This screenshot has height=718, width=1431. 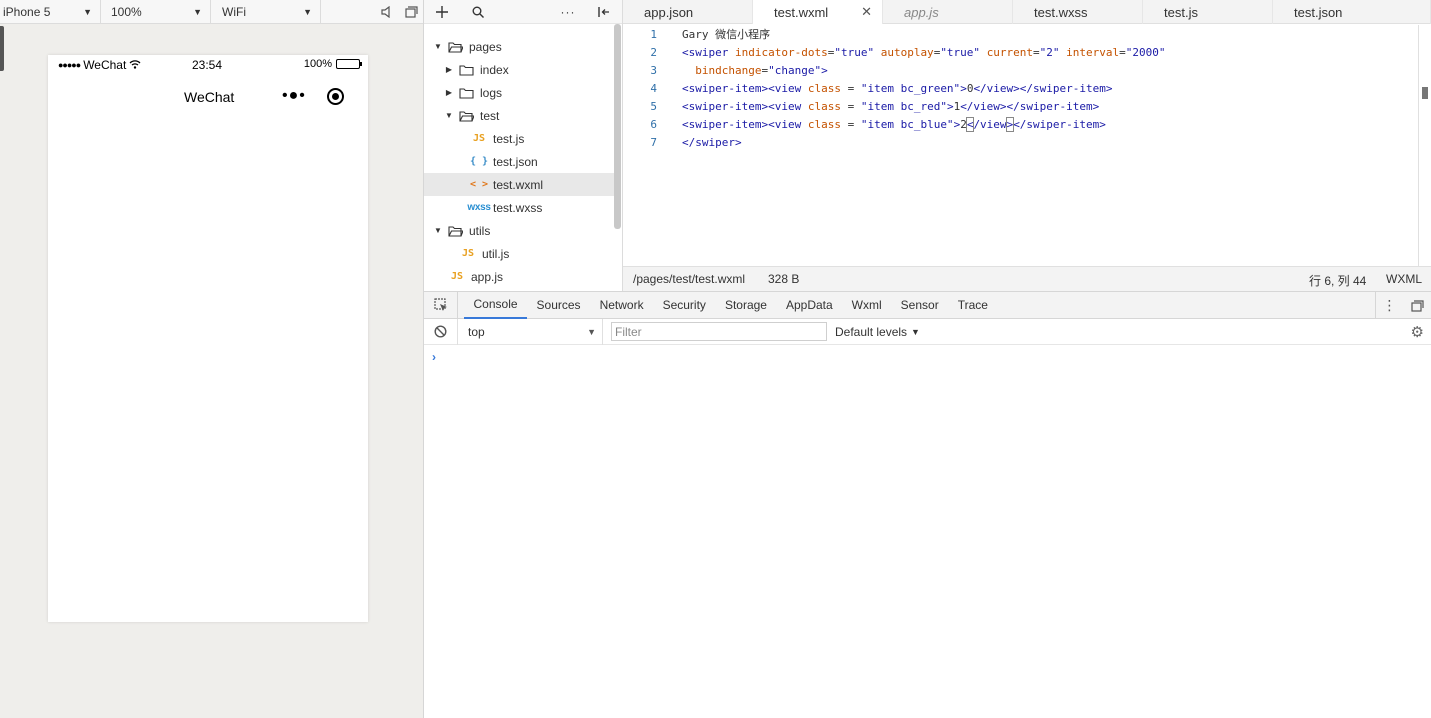 I want to click on line-number: 1, so click(x=653, y=34).